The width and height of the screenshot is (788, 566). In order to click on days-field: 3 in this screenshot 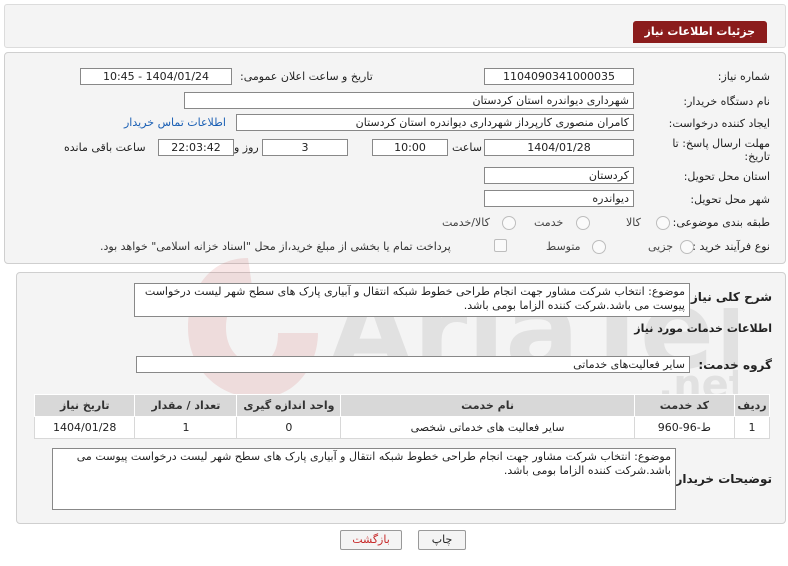, I will do `click(305, 147)`.